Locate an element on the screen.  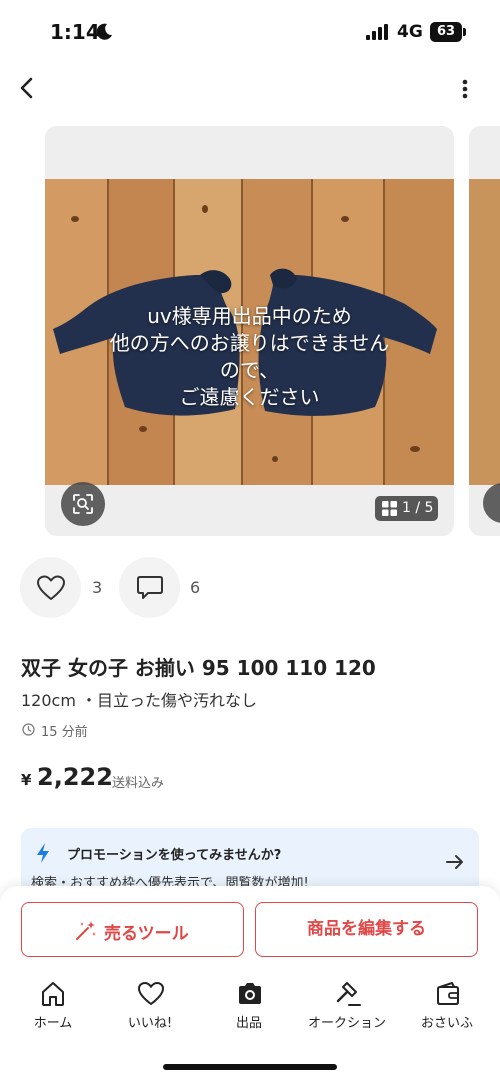
item-size-condition: 120cm ・目立った傷や汚れなし is located at coordinates (139, 700).